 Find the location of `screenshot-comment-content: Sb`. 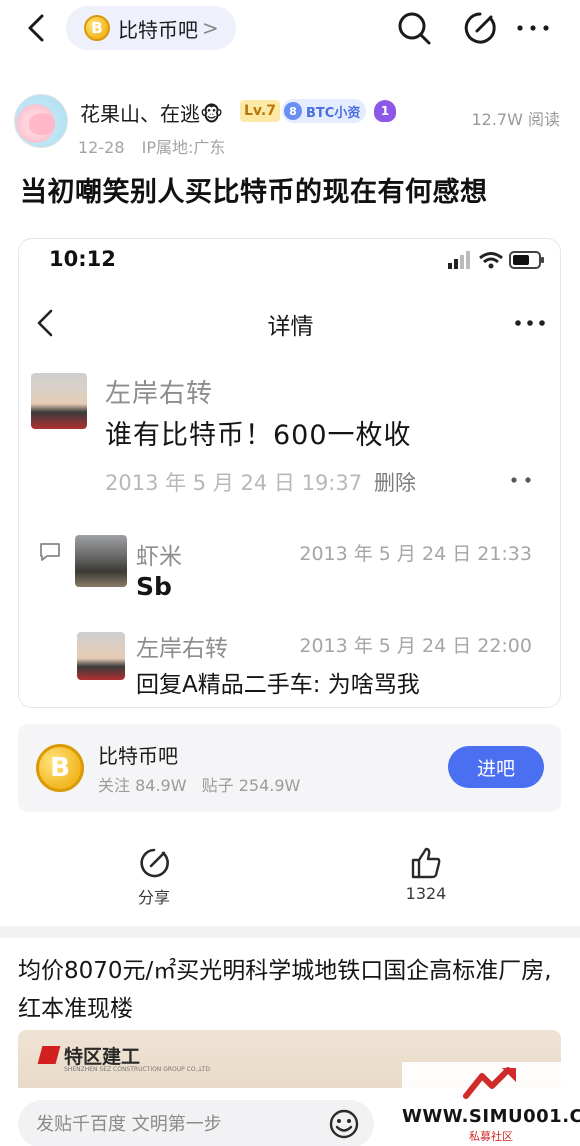

screenshot-comment-content: Sb is located at coordinates (154, 586).